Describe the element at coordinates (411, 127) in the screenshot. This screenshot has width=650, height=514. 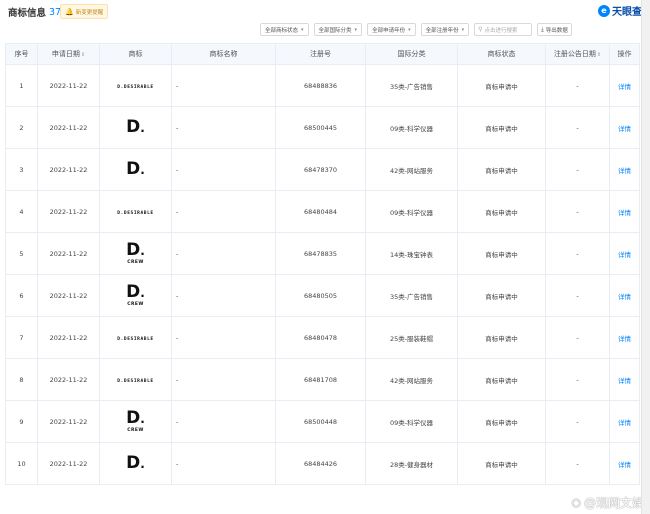
I see `cell-class: 09类-科学仪器` at that location.